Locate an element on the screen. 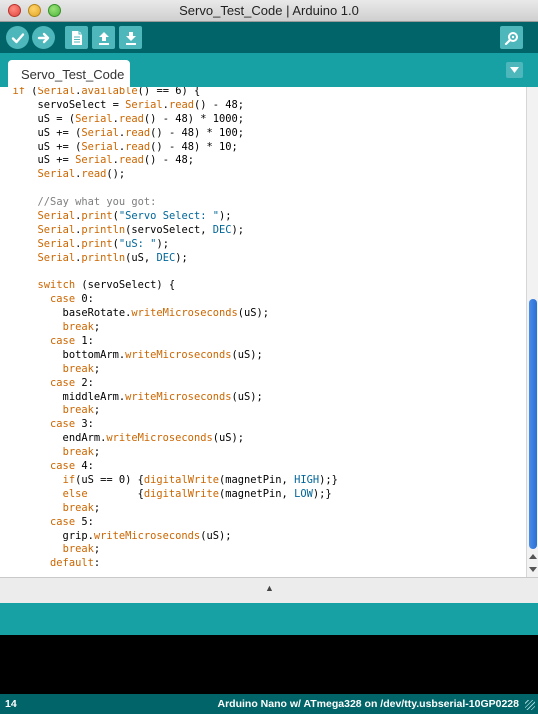  scrollbar-thumb is located at coordinates (533, 424).